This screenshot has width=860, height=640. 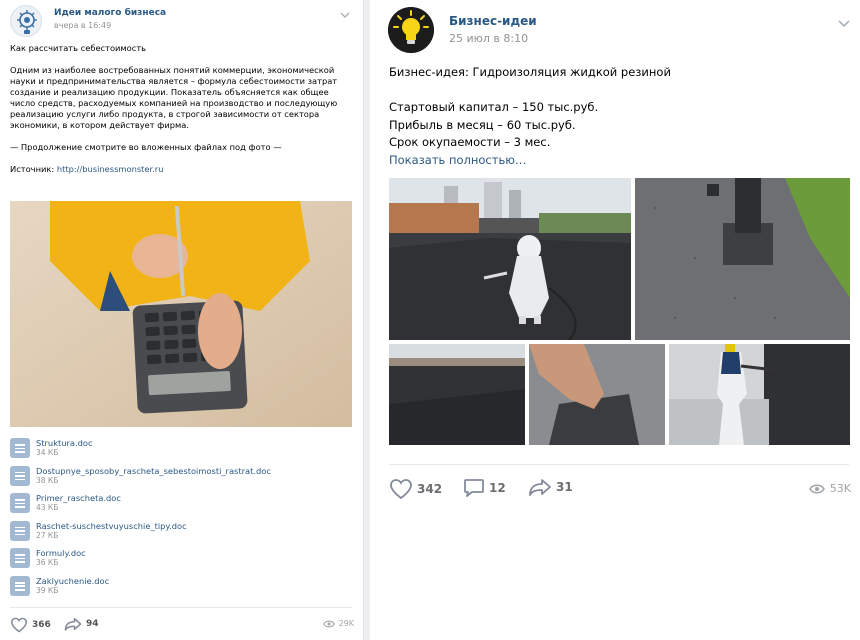 What do you see at coordinates (41, 625) in the screenshot?
I see `like-count: 366` at bounding box center [41, 625].